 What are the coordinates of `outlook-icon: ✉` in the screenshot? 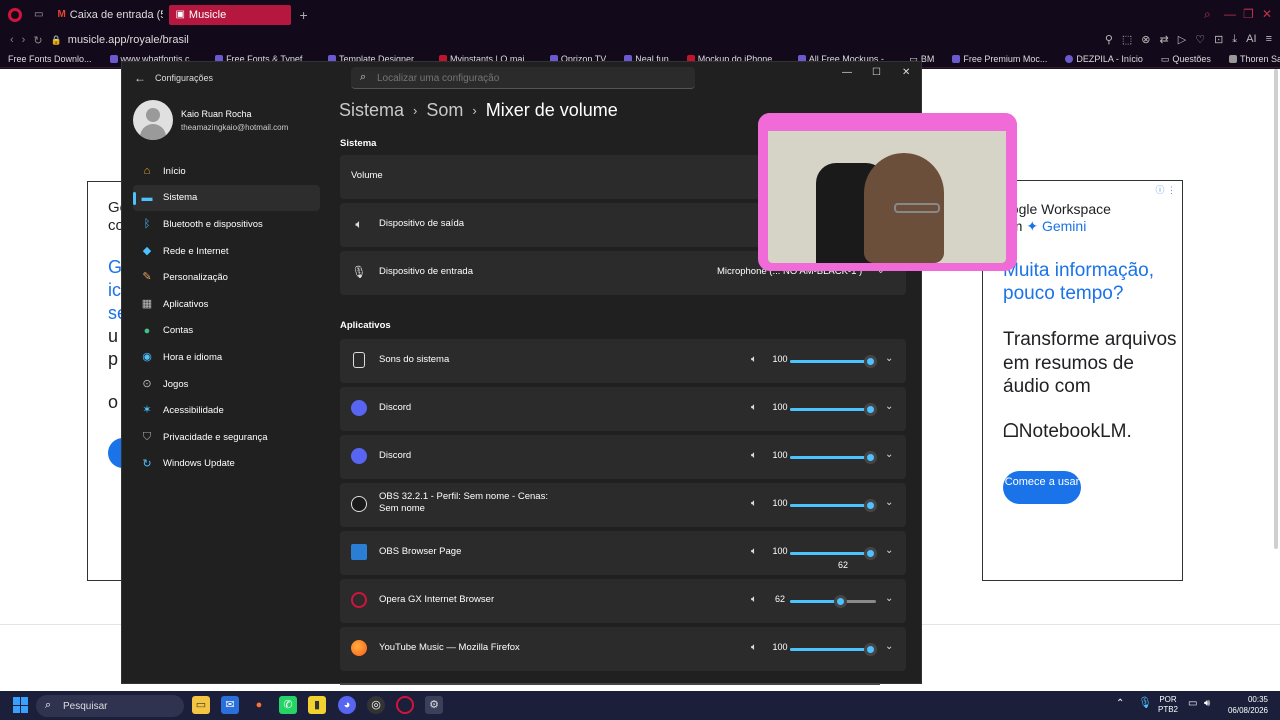 It's located at (230, 705).